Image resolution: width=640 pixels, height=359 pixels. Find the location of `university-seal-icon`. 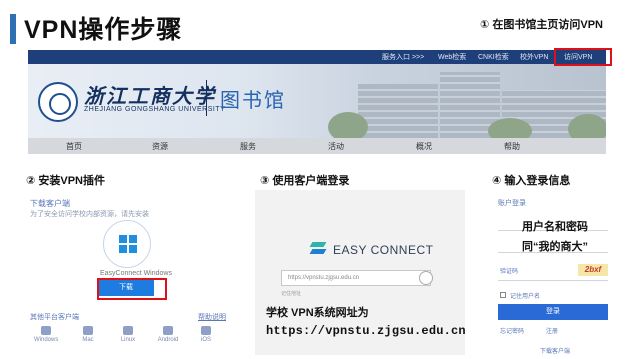

university-seal-icon is located at coordinates (58, 102).